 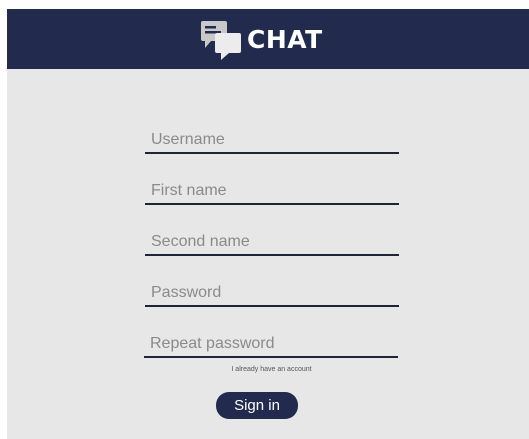 I want to click on brand-title: CHAT, so click(x=285, y=39).